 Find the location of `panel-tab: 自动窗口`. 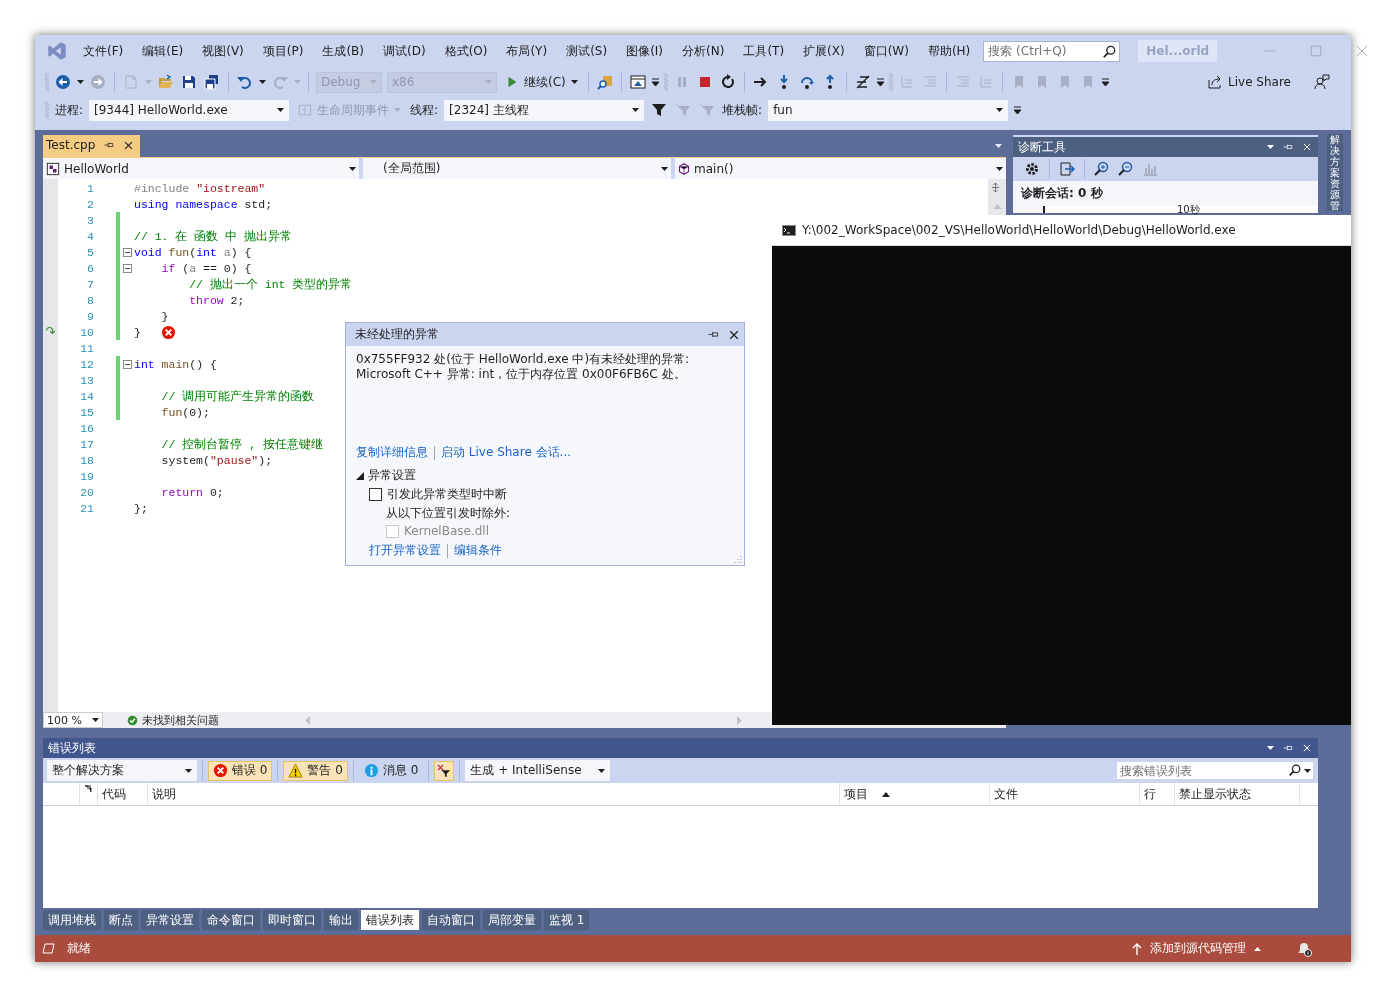

panel-tab: 自动窗口 is located at coordinates (451, 920).